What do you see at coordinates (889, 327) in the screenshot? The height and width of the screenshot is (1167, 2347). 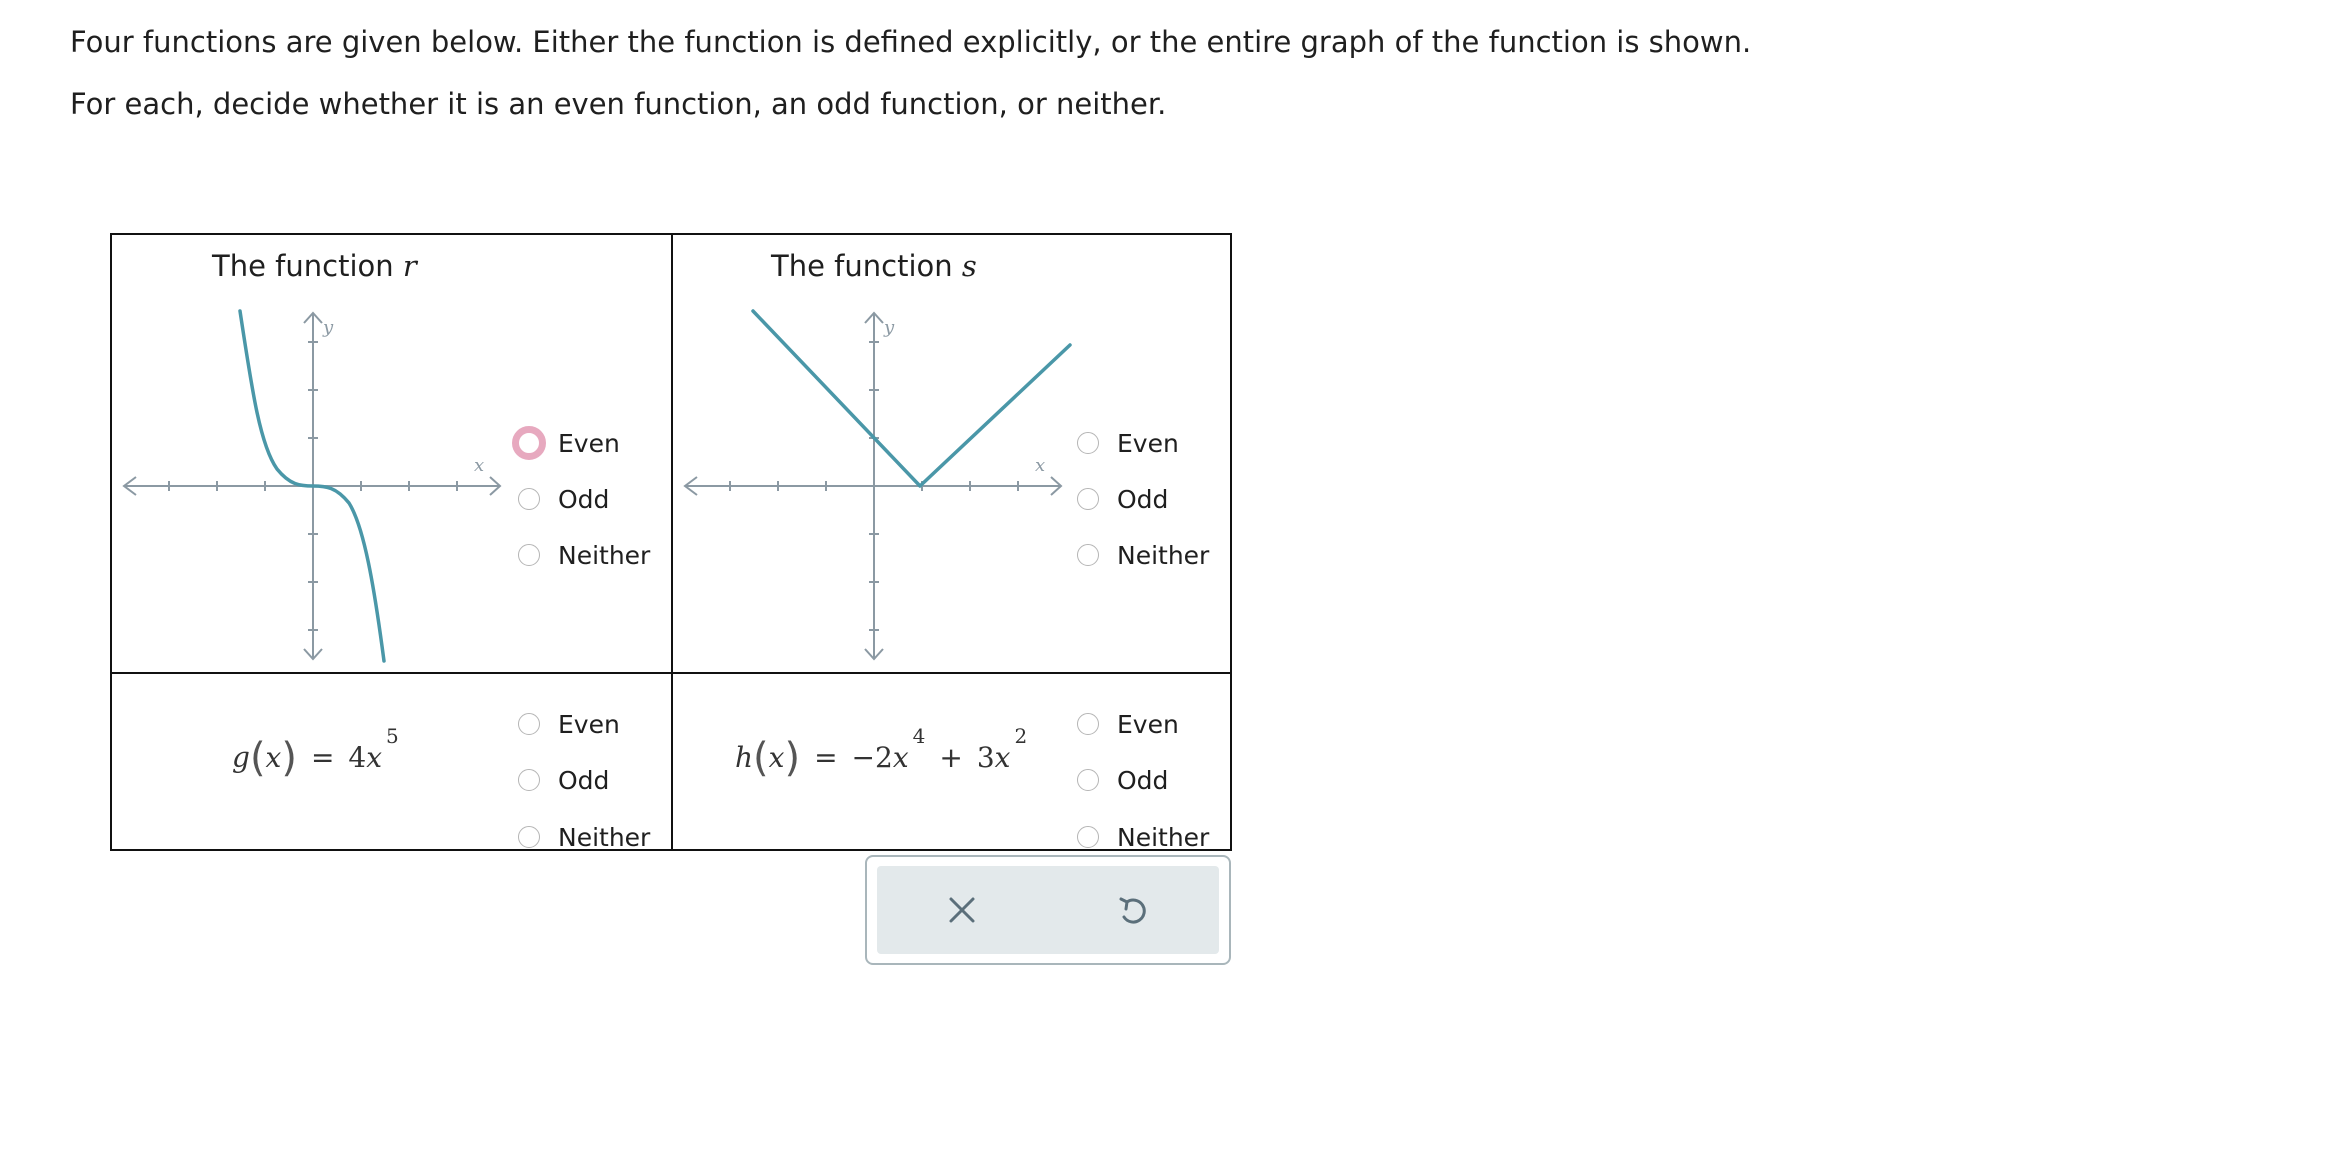 I see `graph-s-y-label: y` at bounding box center [889, 327].